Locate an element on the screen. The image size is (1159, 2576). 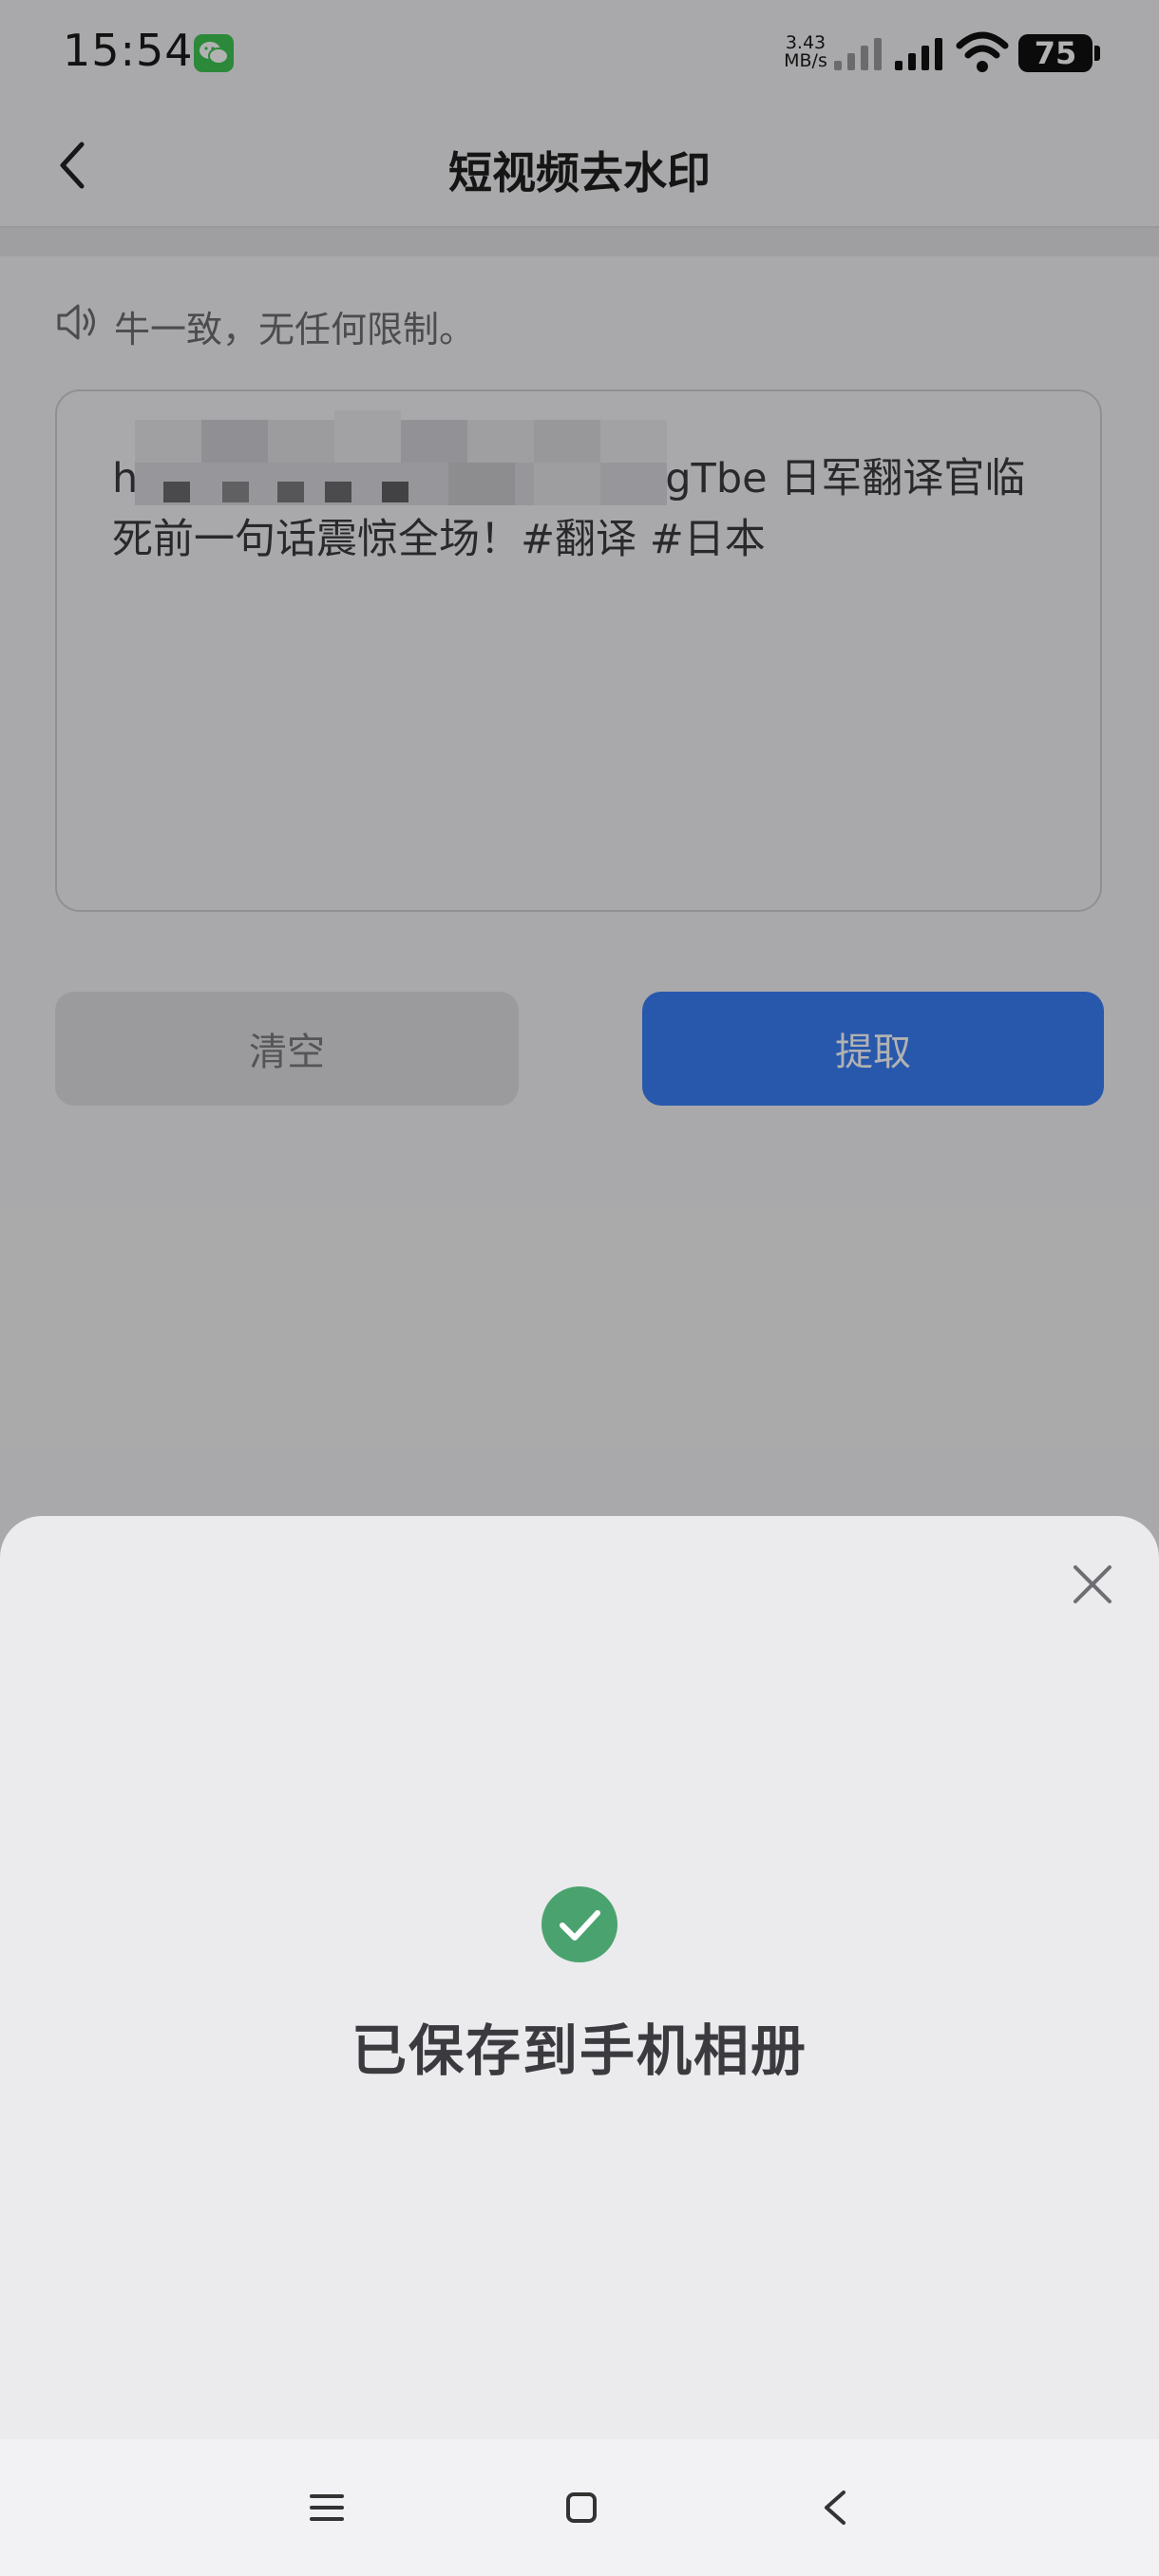
check-circle-icon is located at coordinates (580, 1924).